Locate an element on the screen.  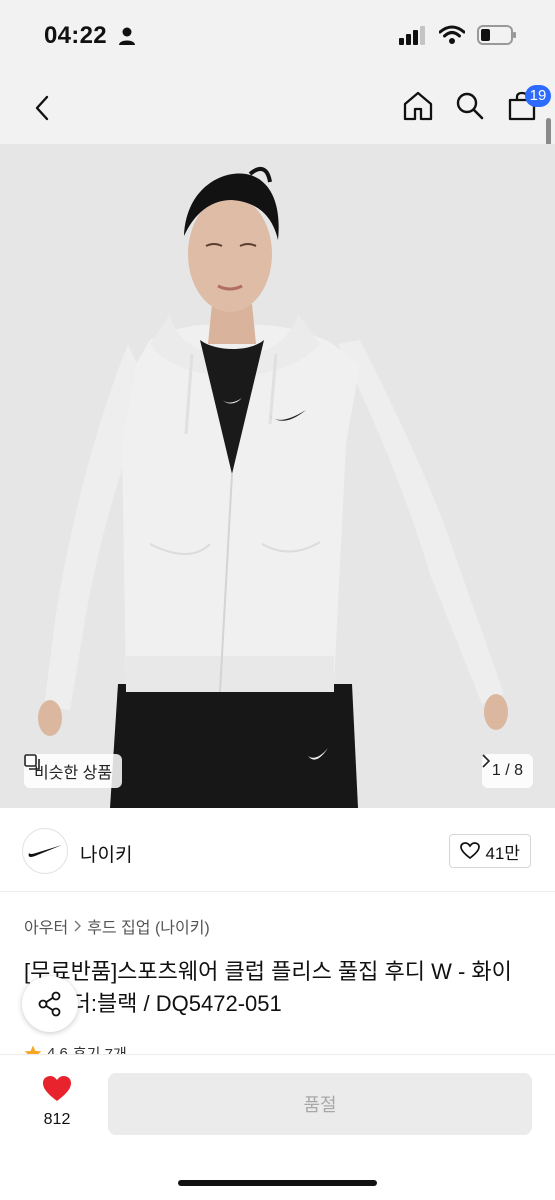
status-time: 04:22 is located at coordinates (75, 35).